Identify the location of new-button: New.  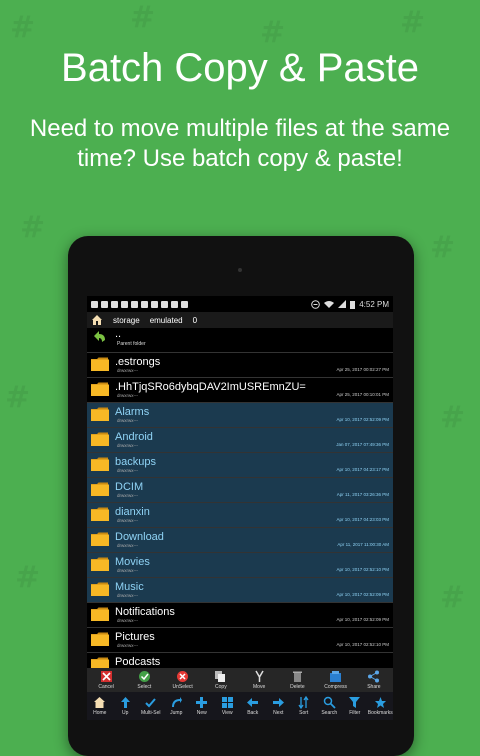
(202, 706).